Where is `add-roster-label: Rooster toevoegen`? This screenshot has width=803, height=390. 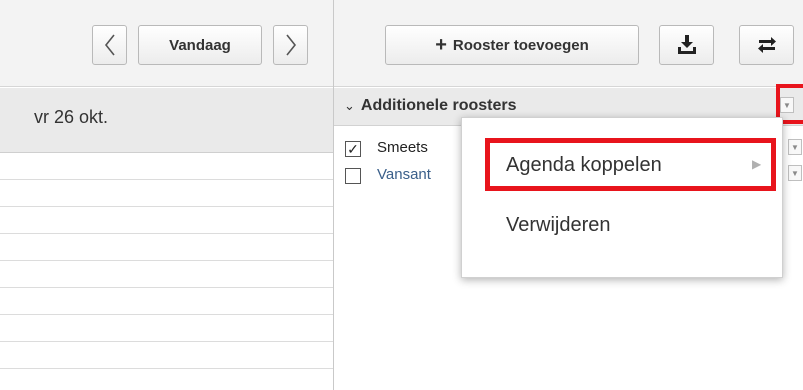
add-roster-label: Rooster toevoegen is located at coordinates (520, 45).